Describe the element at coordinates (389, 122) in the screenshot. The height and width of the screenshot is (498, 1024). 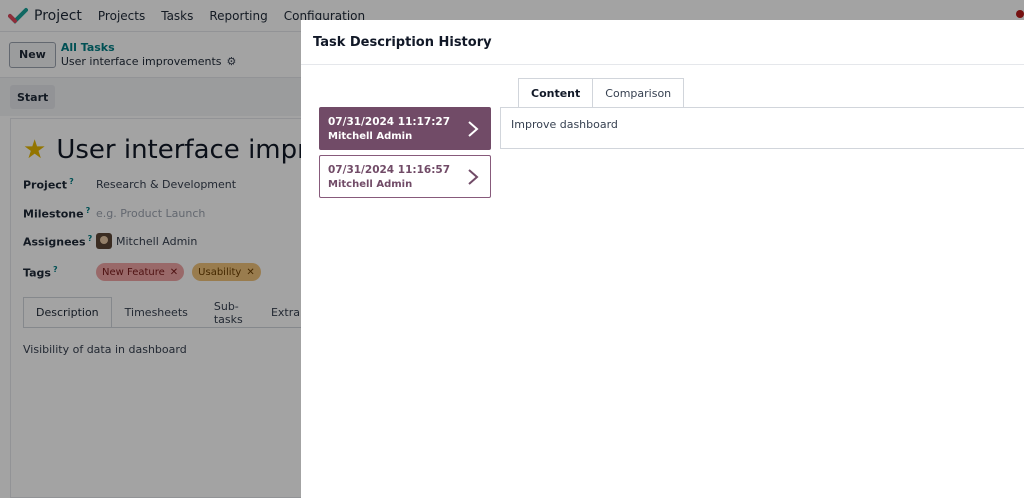
I see `revision-date: 07/31/2024 11:17:27` at that location.